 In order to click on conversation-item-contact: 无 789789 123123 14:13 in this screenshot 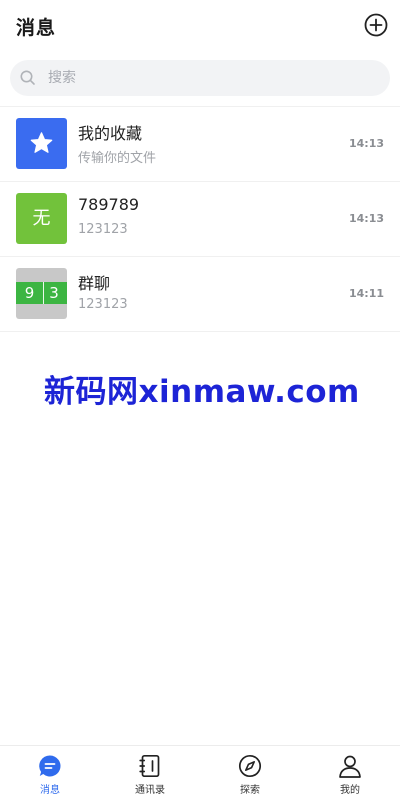, I will do `click(200, 219)`.